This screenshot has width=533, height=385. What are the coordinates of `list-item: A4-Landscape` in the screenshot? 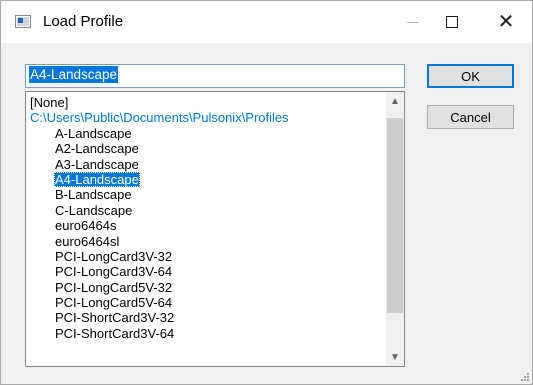 It's located at (203, 179).